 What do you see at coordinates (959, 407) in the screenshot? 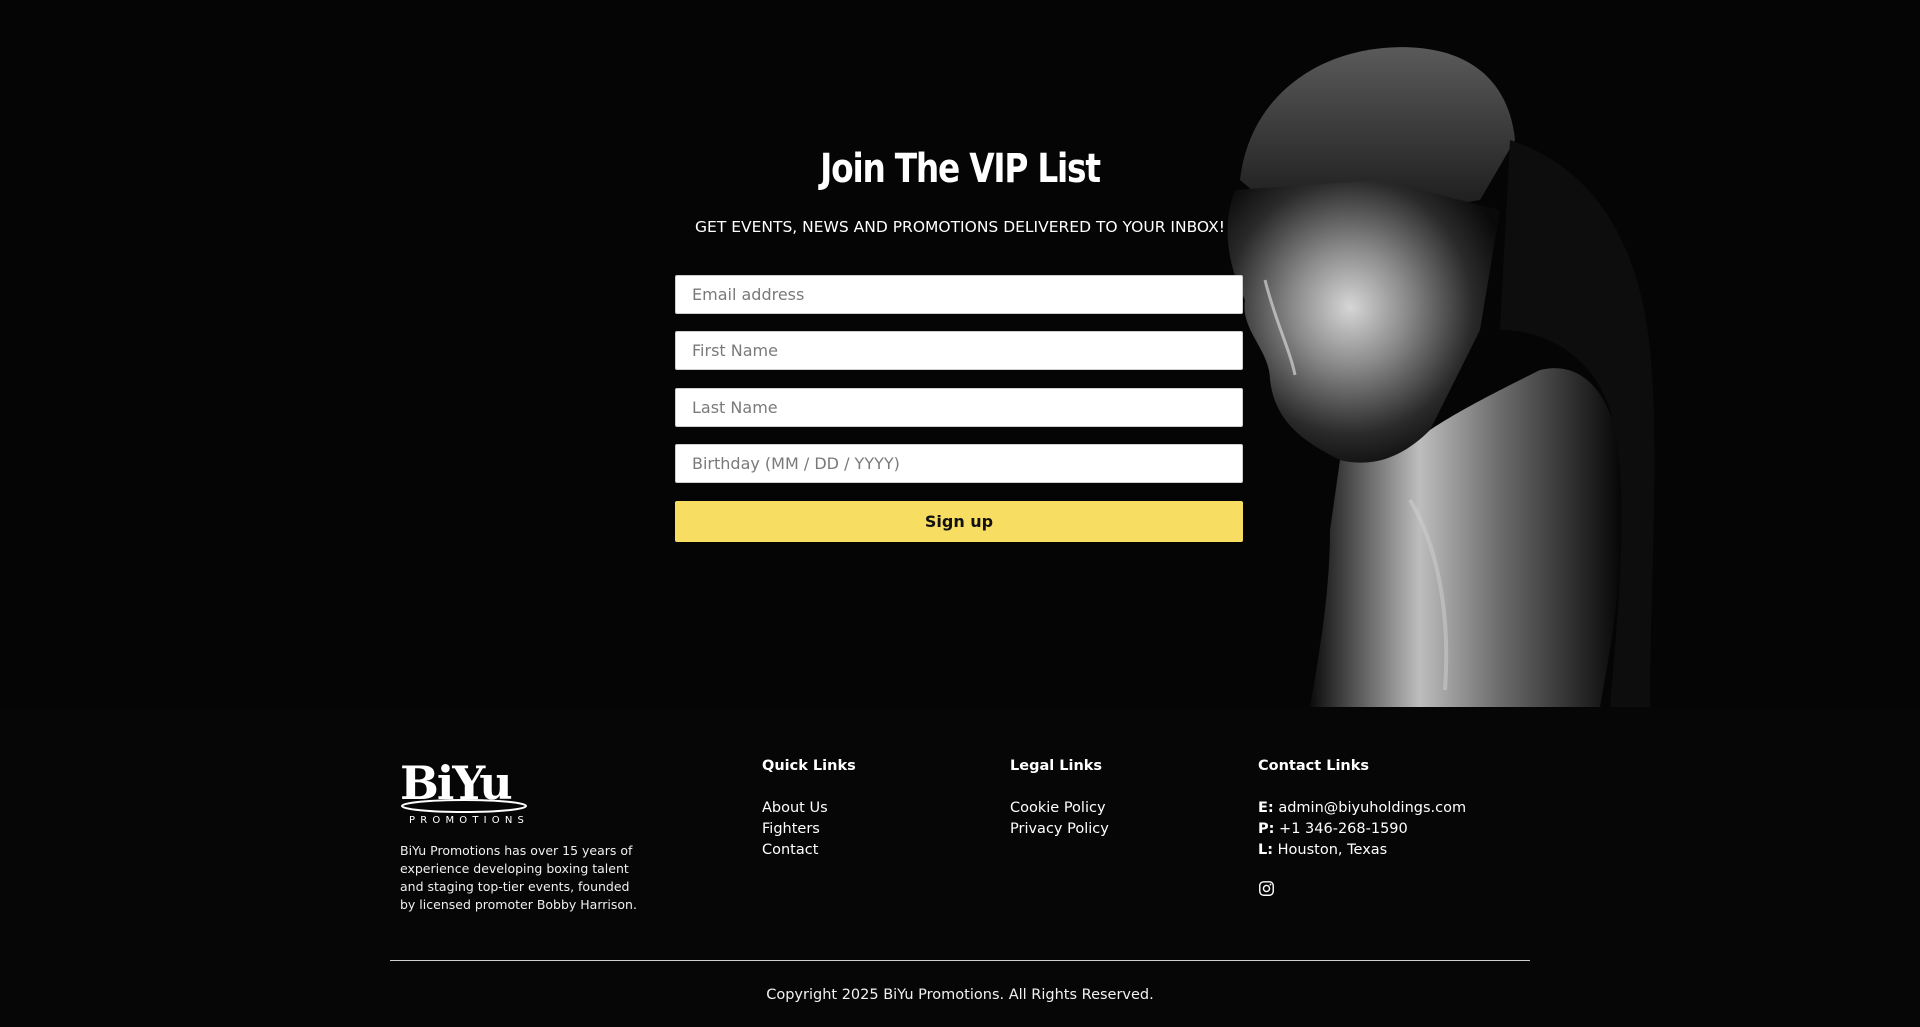
I see `last-name-field` at bounding box center [959, 407].